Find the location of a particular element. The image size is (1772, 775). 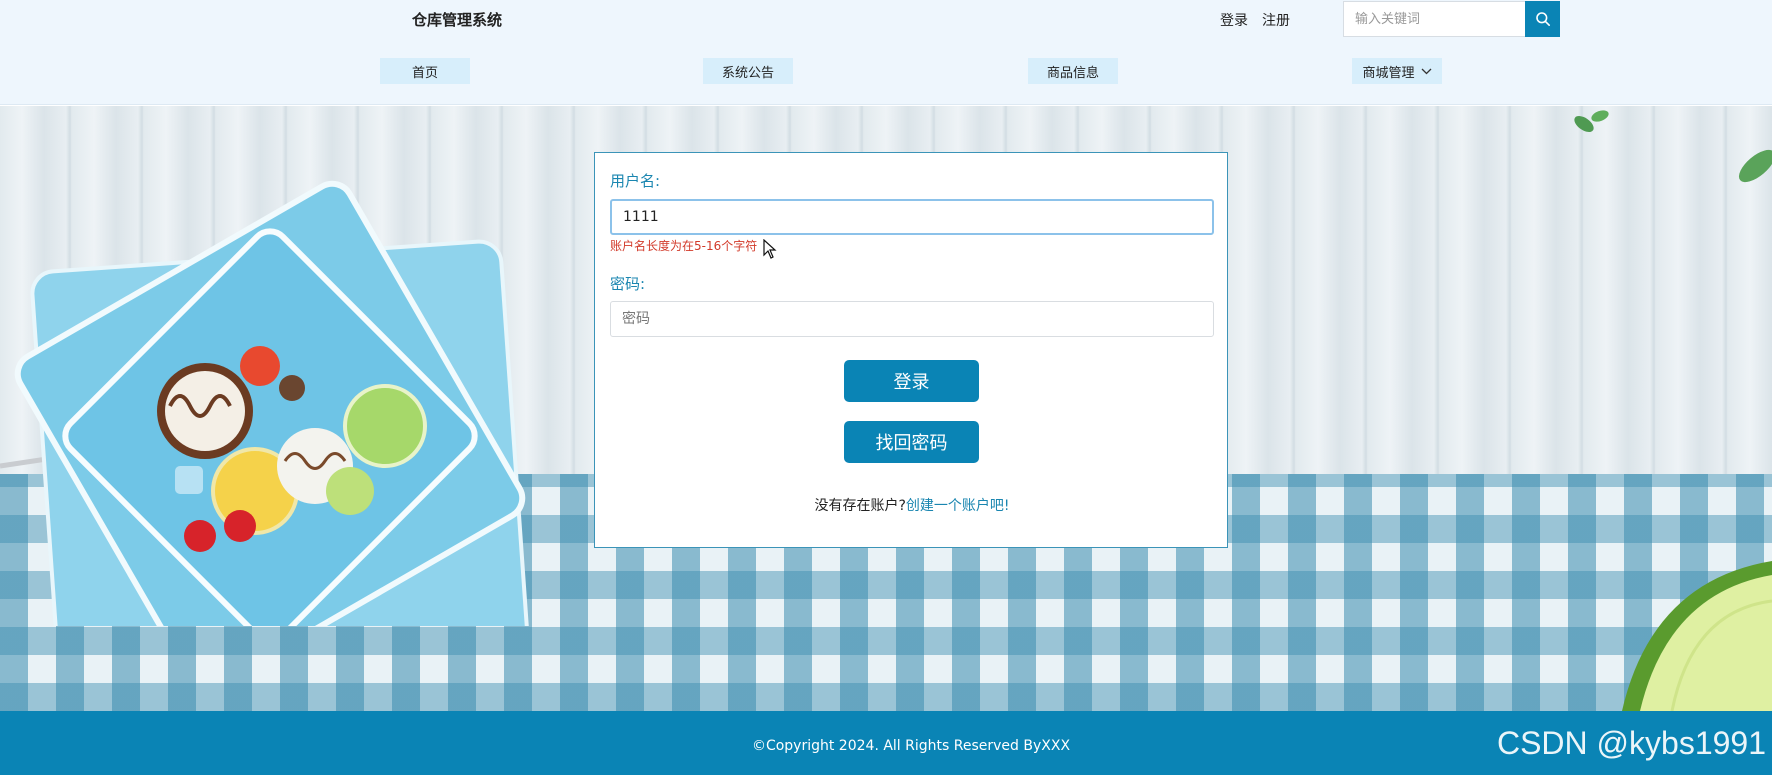

nav-home: 首页 is located at coordinates (425, 71).